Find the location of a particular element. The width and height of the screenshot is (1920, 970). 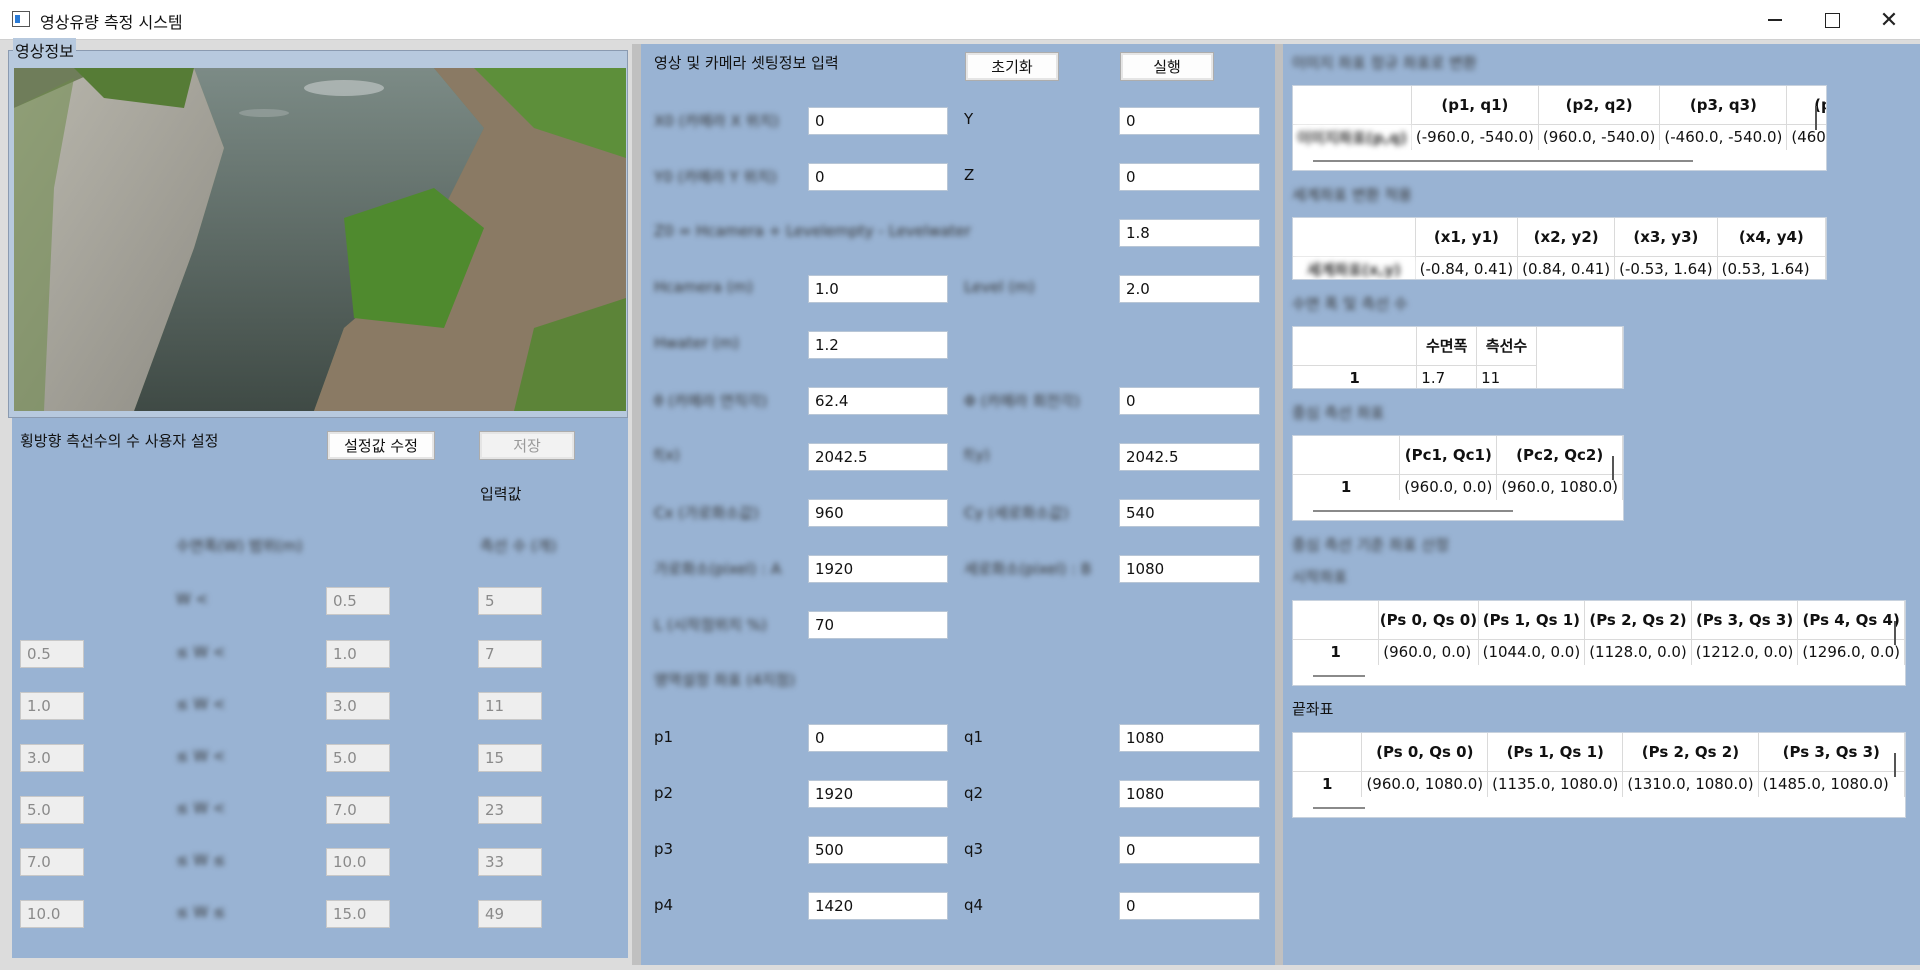

range-lower-input: 7.0 is located at coordinates (52, 862).